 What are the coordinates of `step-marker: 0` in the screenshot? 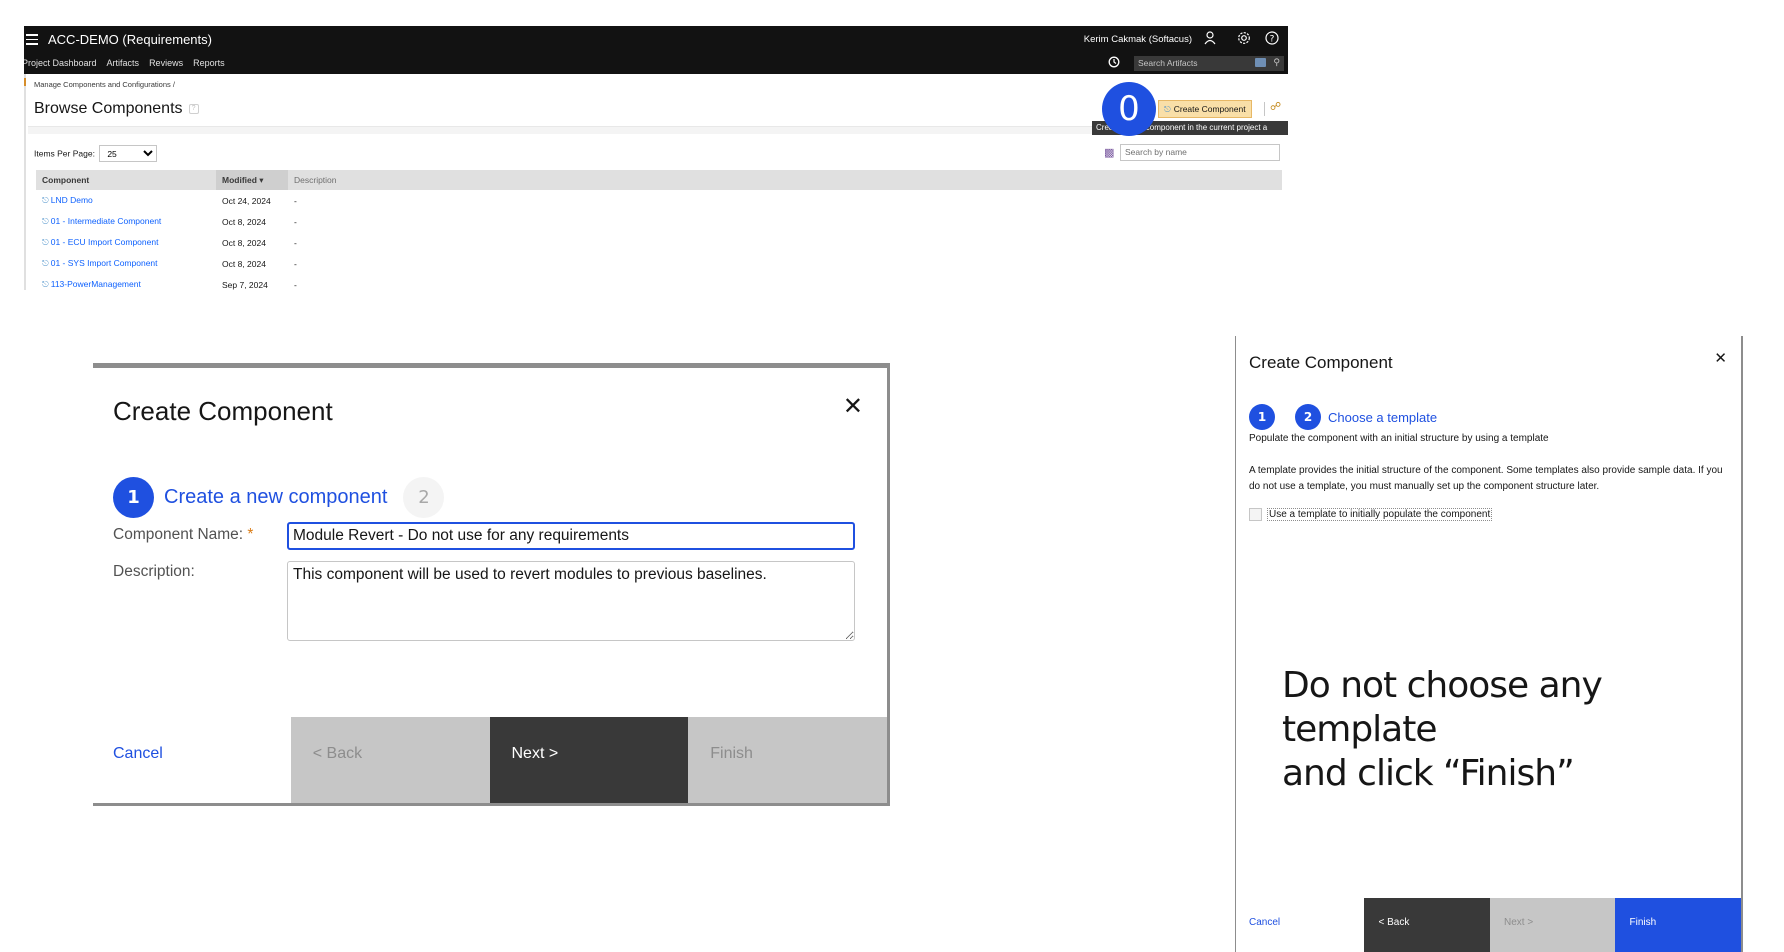 It's located at (1129, 109).